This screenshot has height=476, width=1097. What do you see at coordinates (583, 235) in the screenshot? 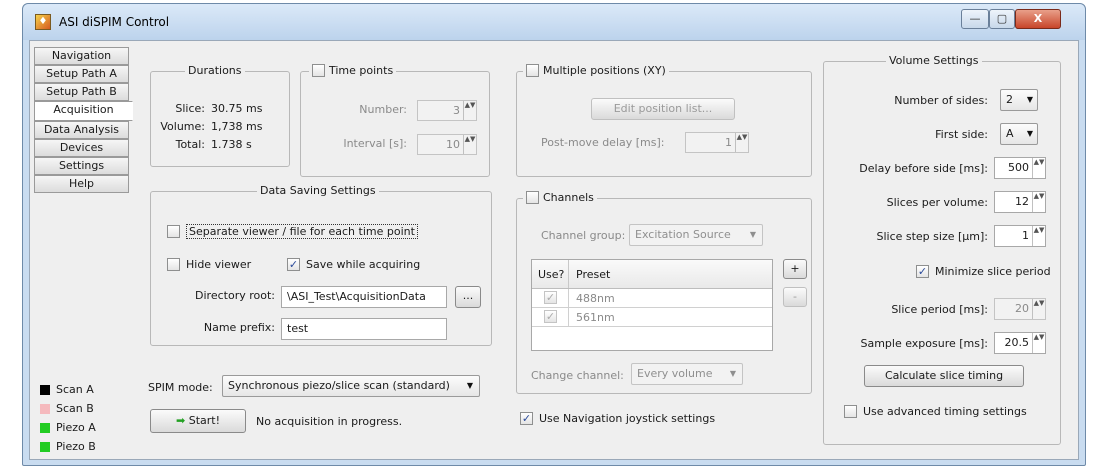
I see `channel-group-label: Channel group:` at bounding box center [583, 235].